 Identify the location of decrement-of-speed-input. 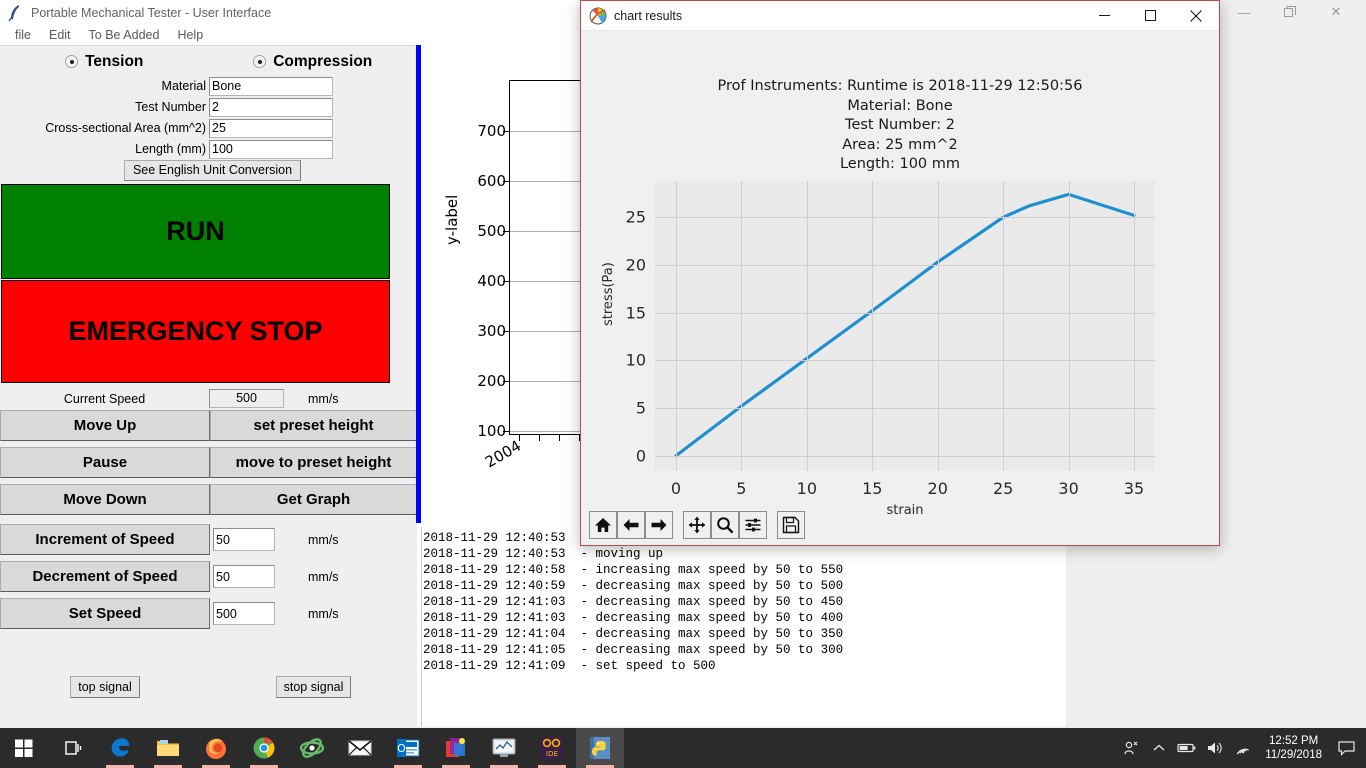
(244, 576).